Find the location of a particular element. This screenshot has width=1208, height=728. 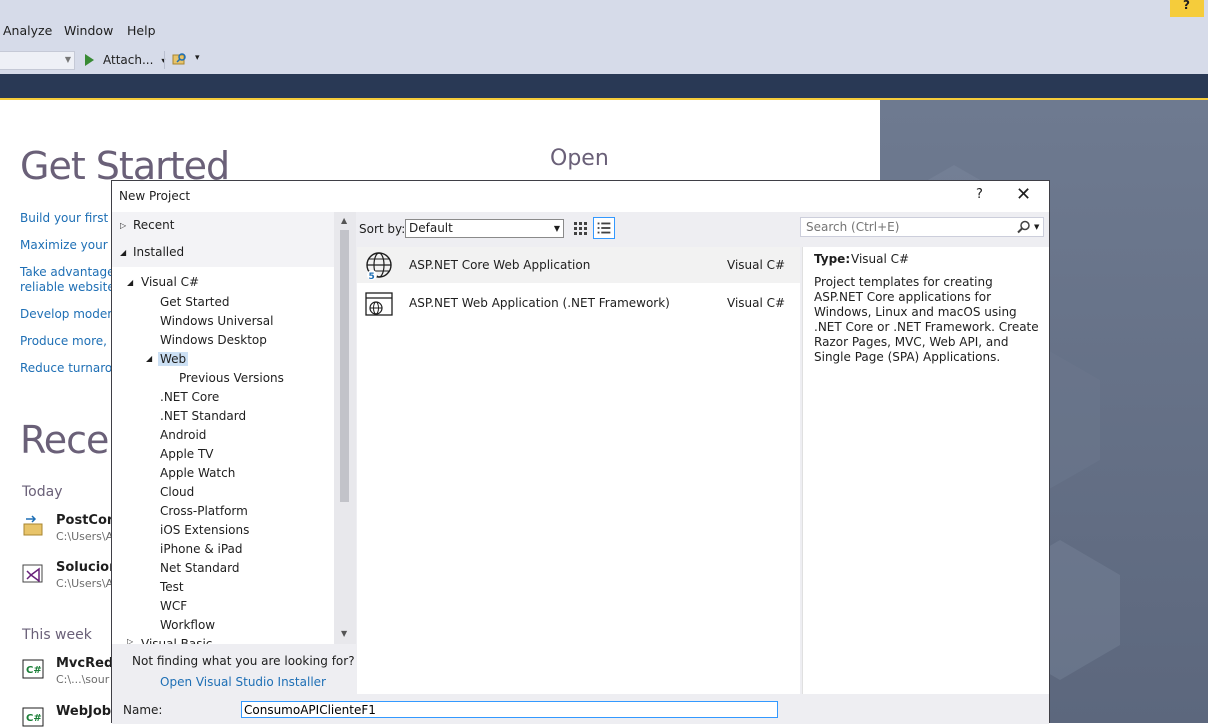

project-name-row: Name: is located at coordinates (580, 709).